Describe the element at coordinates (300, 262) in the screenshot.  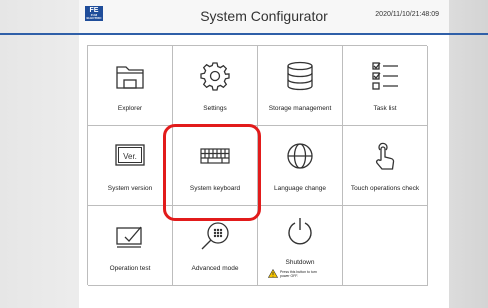
I see `tile-label: Shutdown` at that location.